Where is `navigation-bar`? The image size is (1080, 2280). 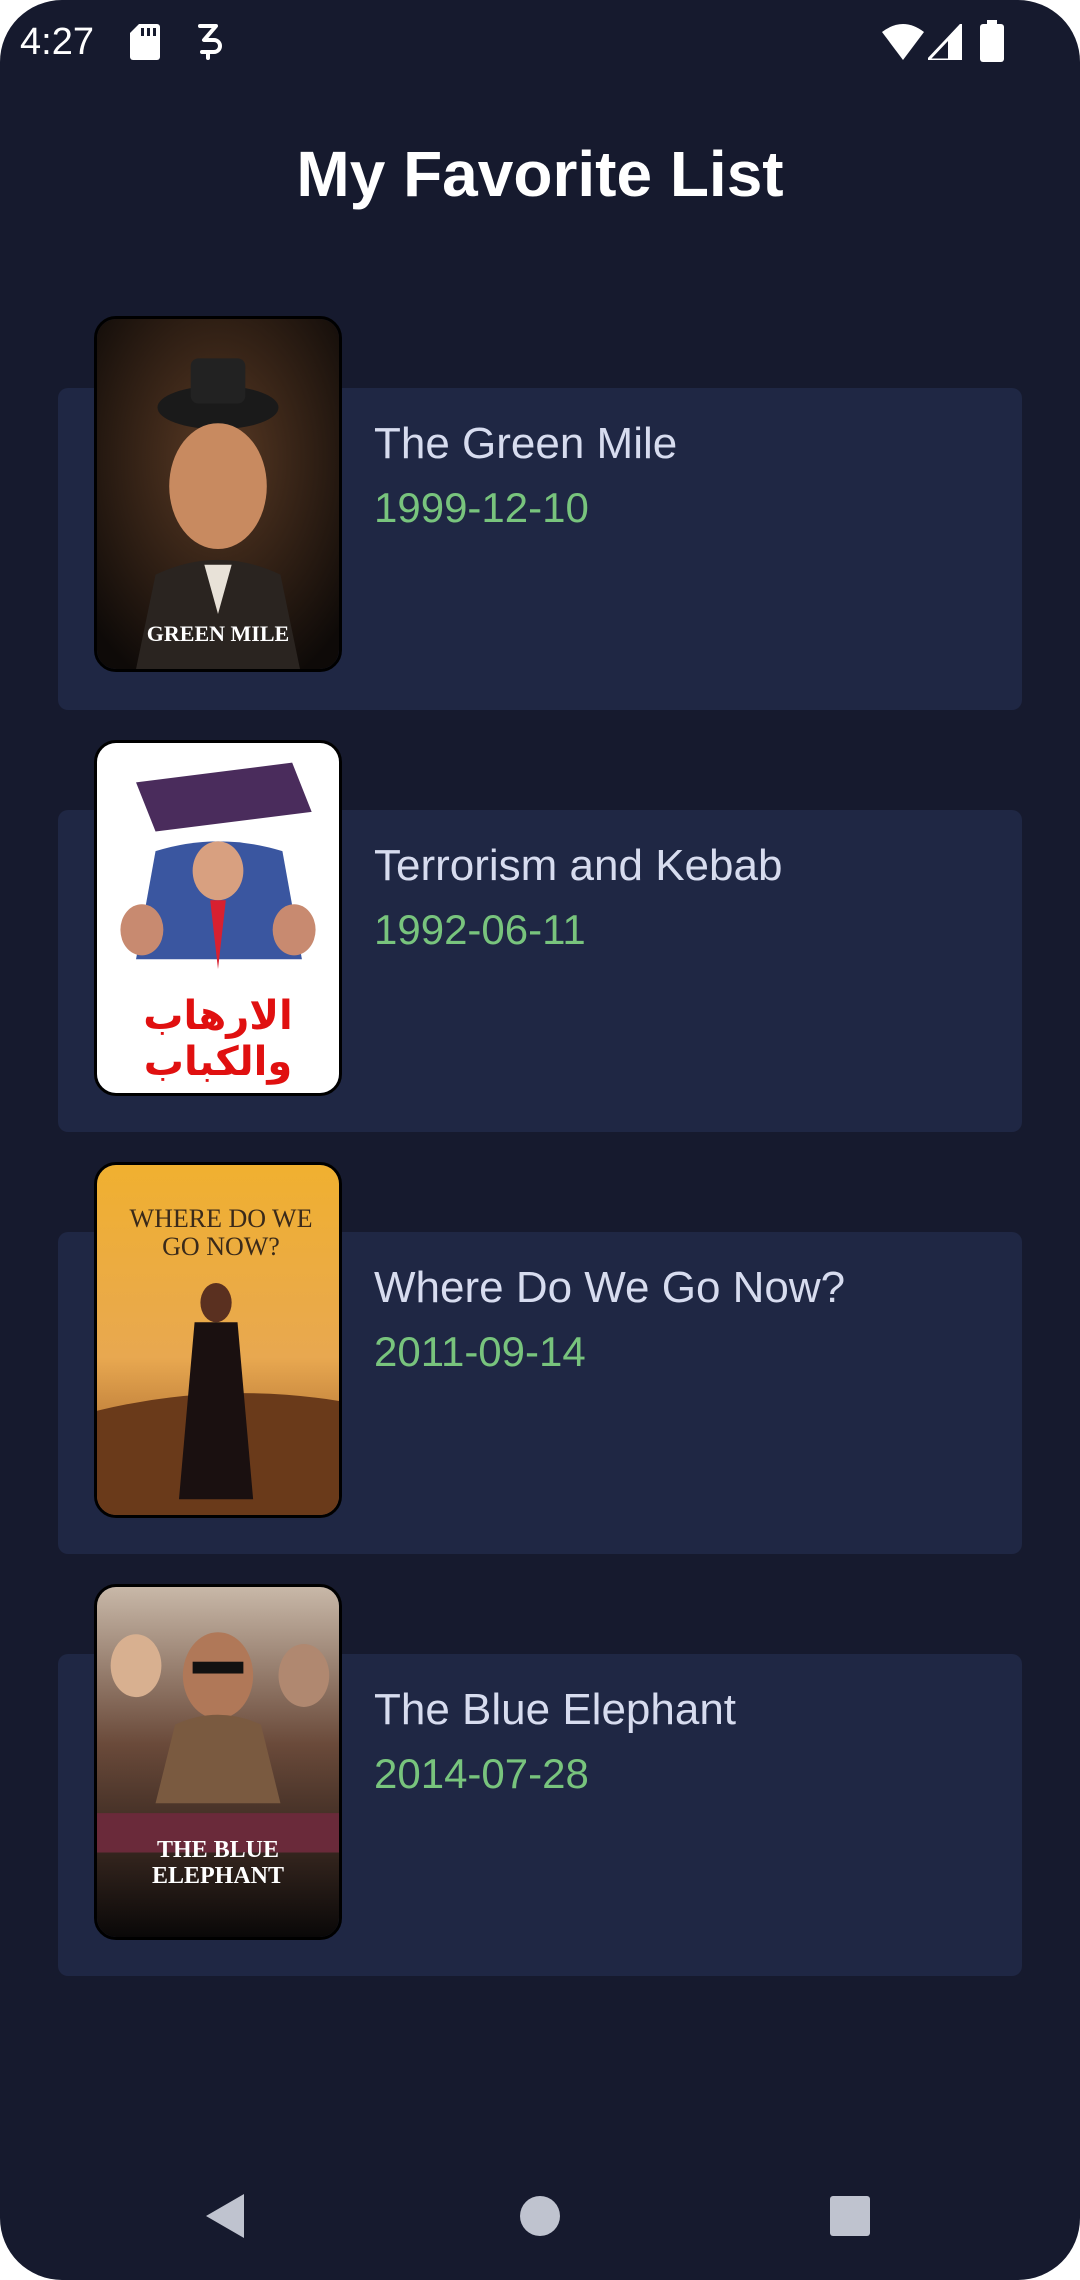 navigation-bar is located at coordinates (540, 2220).